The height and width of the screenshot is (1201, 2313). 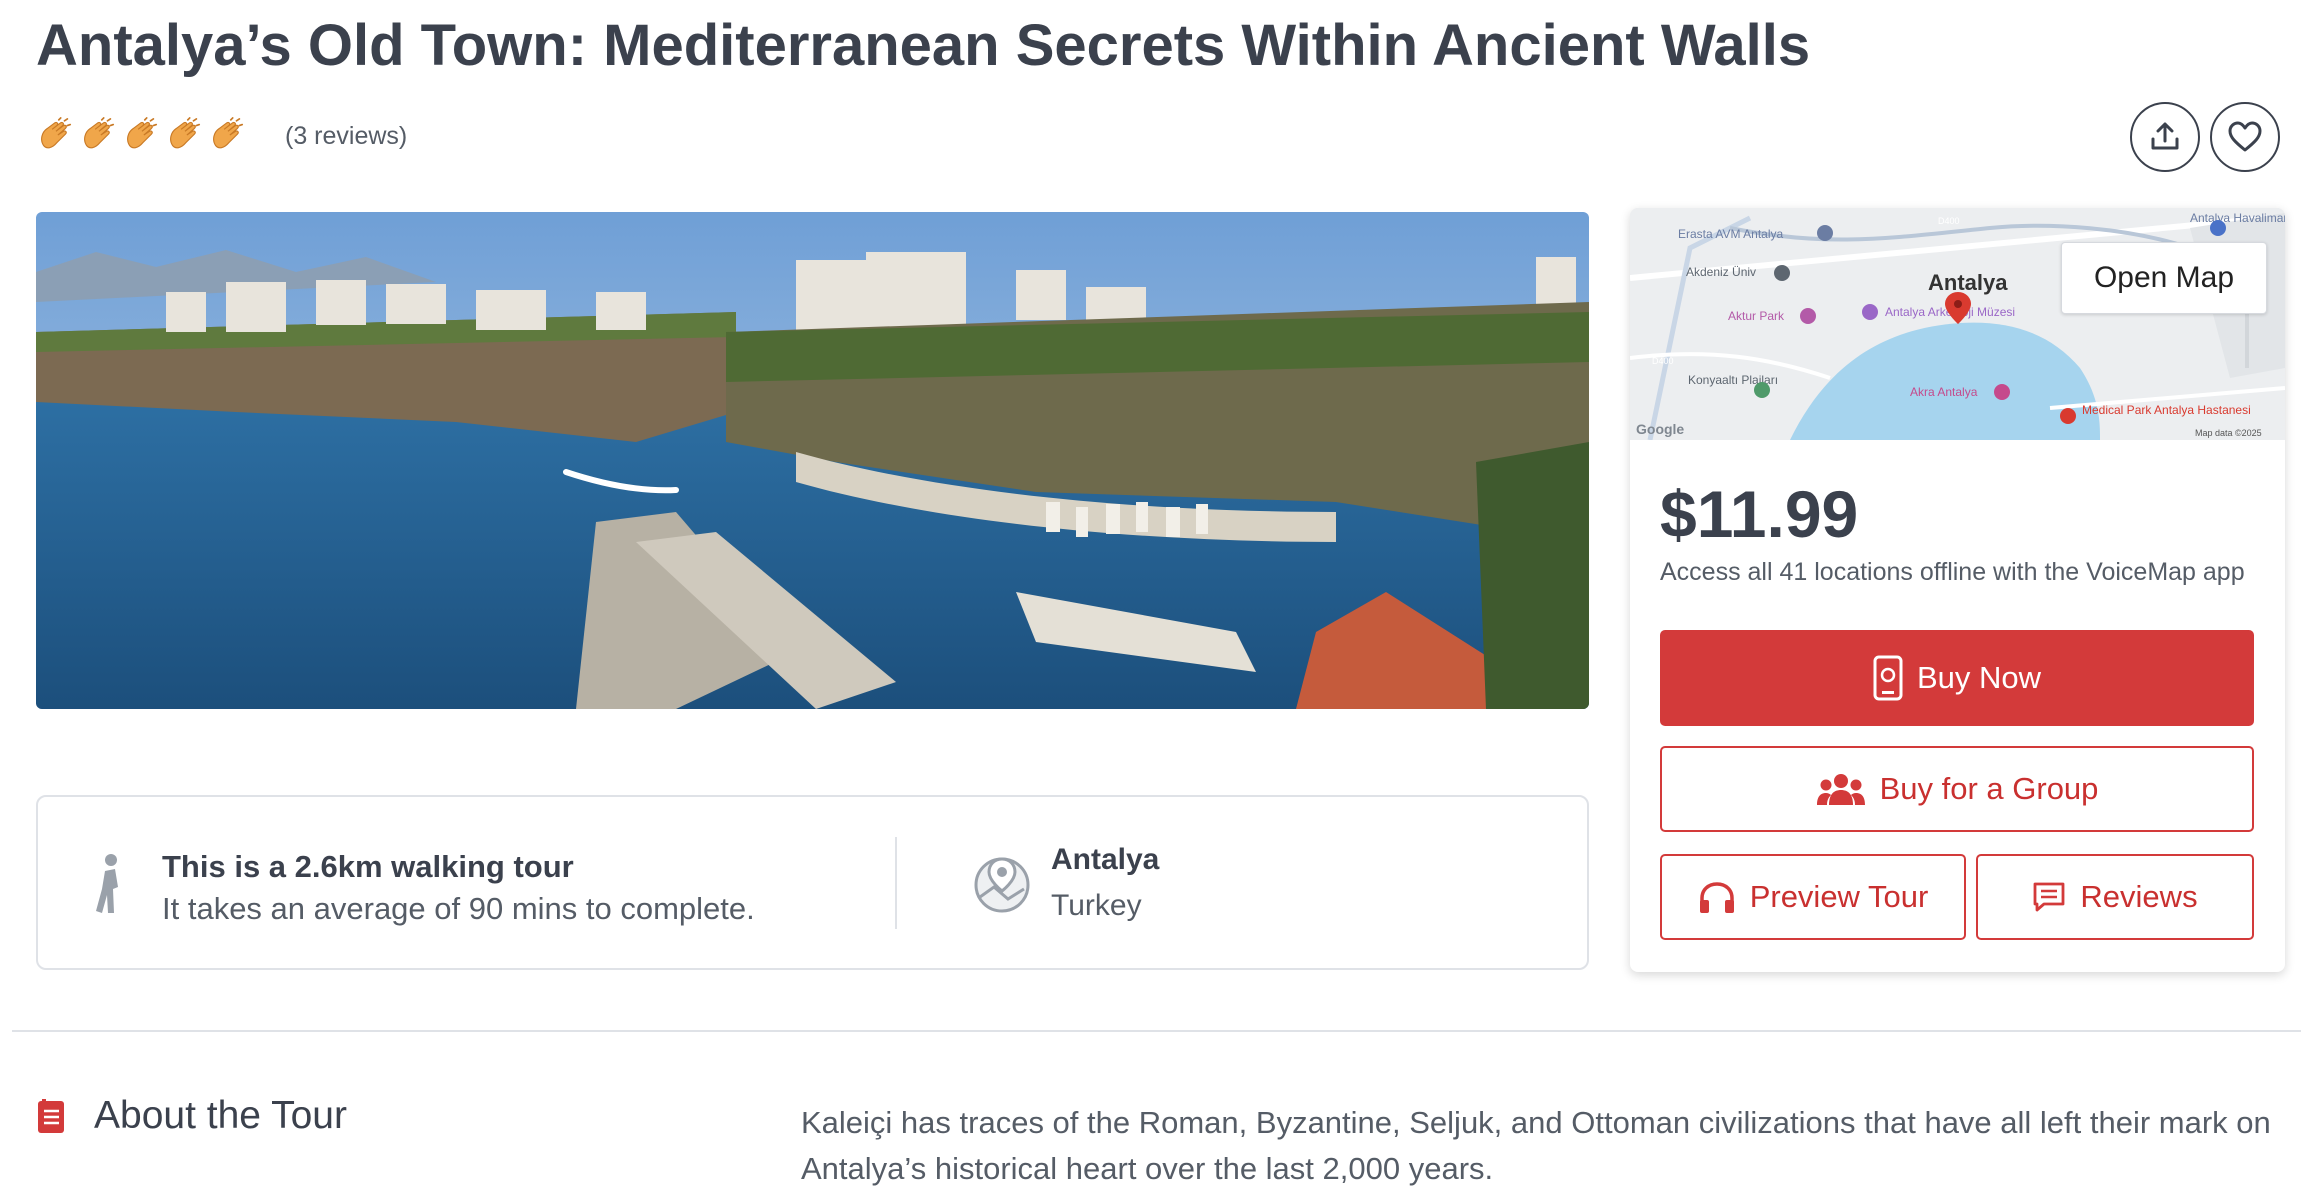 What do you see at coordinates (1105, 859) in the screenshot?
I see `location-city: Antalya` at bounding box center [1105, 859].